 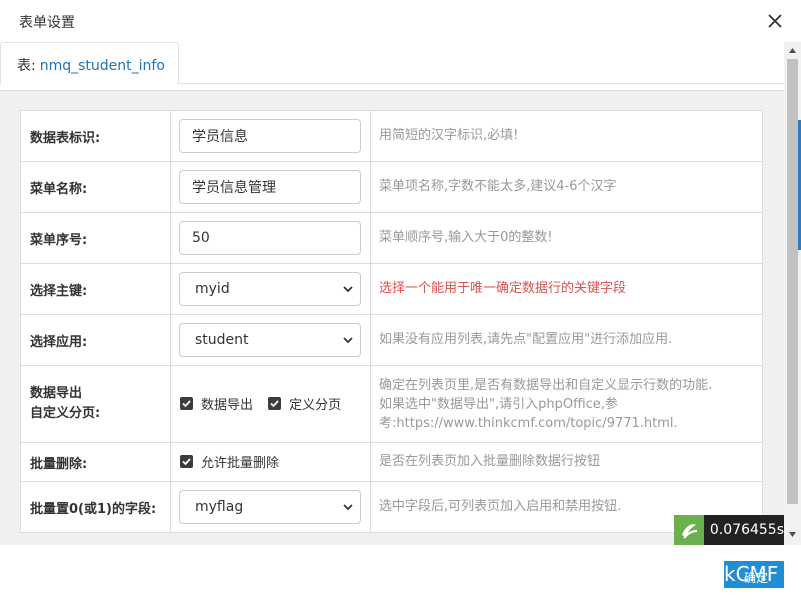 I want to click on table-row: 选择主键: myid 选择一个能用于唯一确定数据行的关键字段, so click(x=391, y=289).